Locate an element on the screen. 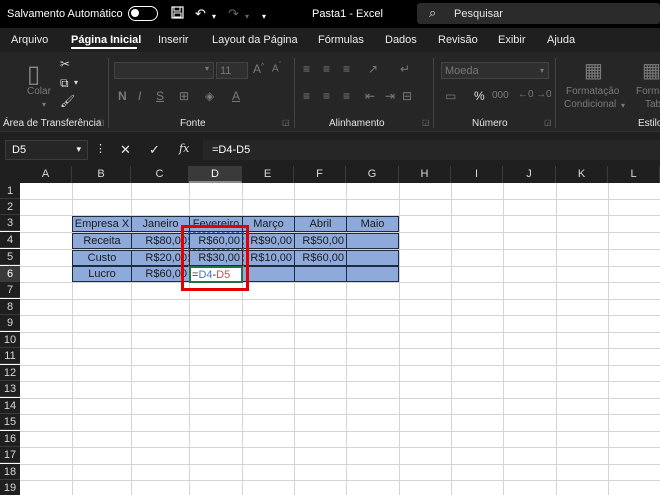  enter-icon: ✓ is located at coordinates (154, 150).